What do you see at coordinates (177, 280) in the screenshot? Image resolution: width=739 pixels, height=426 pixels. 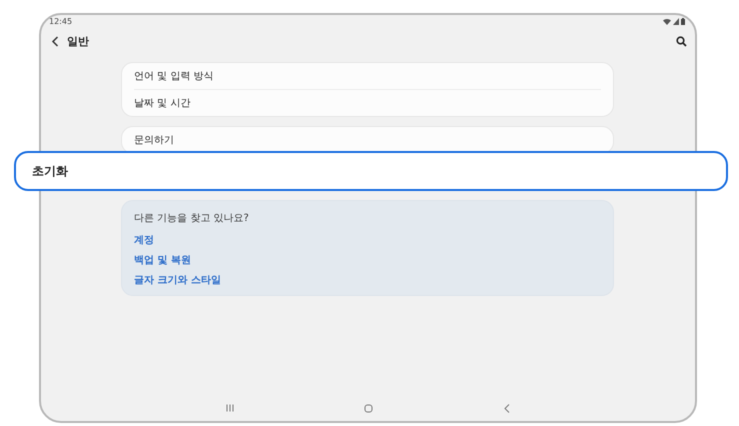 I see `suggestion-link: 글자 크기와 스타일` at bounding box center [177, 280].